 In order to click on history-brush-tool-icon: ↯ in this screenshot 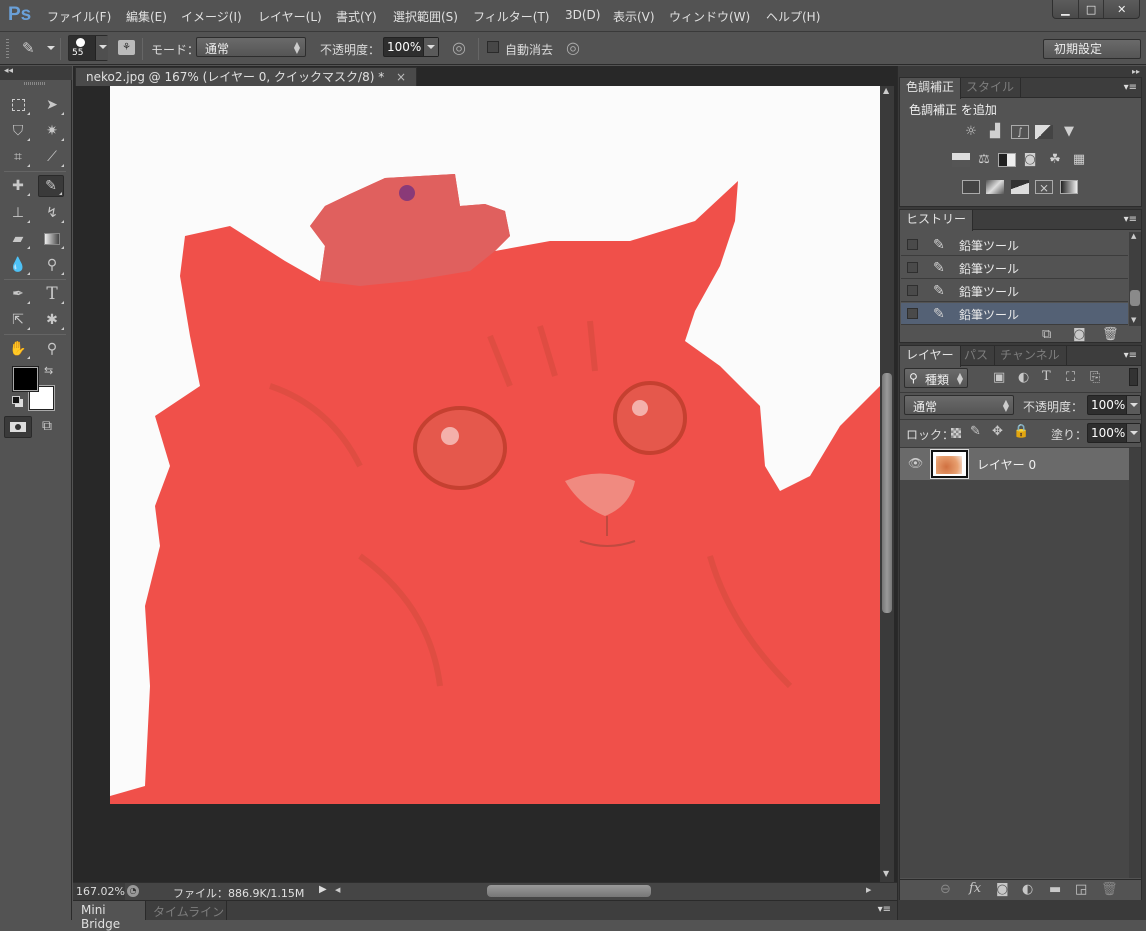, I will do `click(52, 213)`.